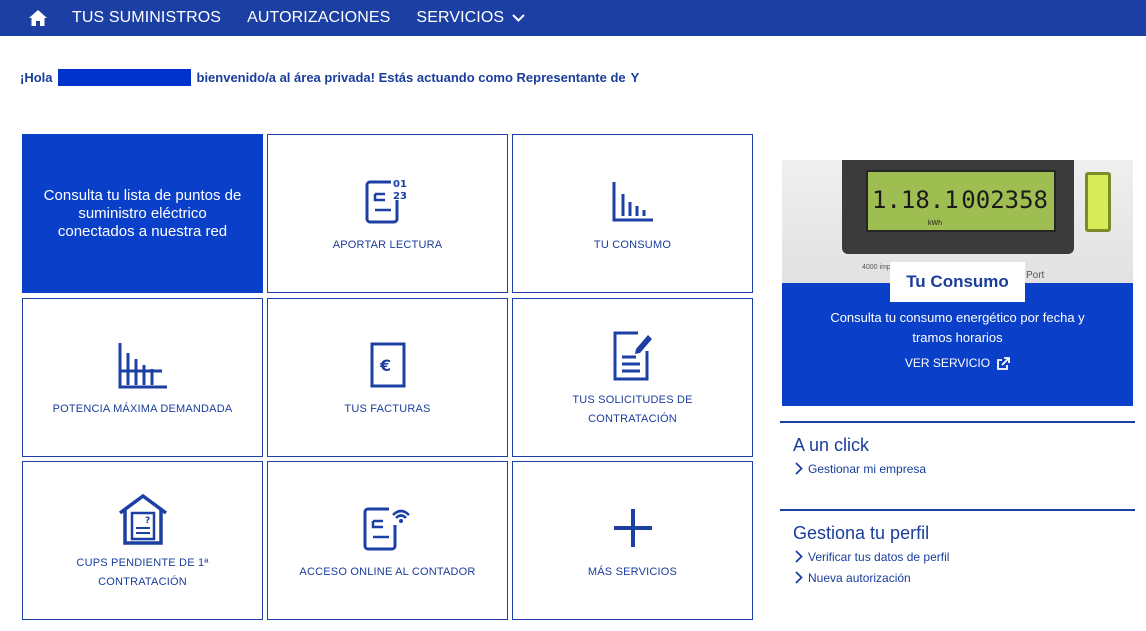  I want to click on ver-servicio-link: VER SERVICIO, so click(957, 363).